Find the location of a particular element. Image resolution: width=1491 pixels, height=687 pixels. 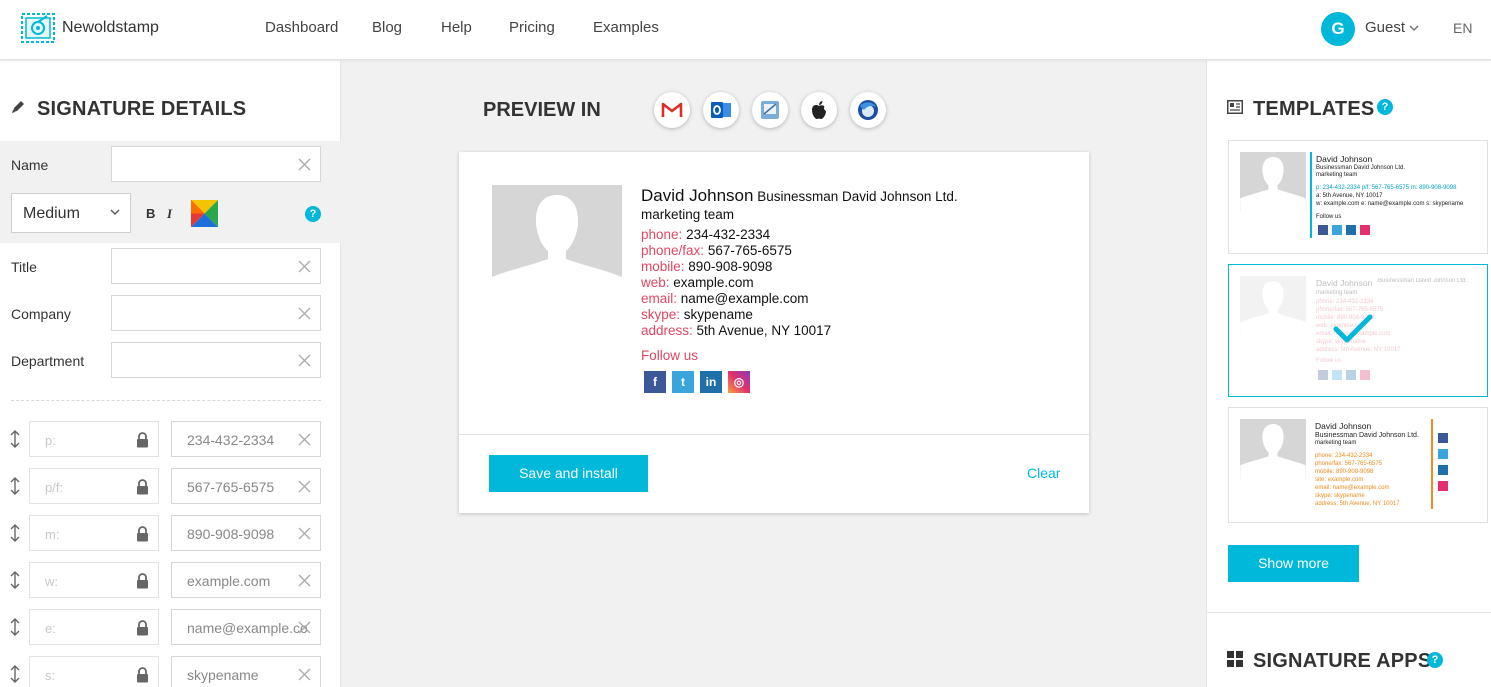

company-field is located at coordinates (216, 313).